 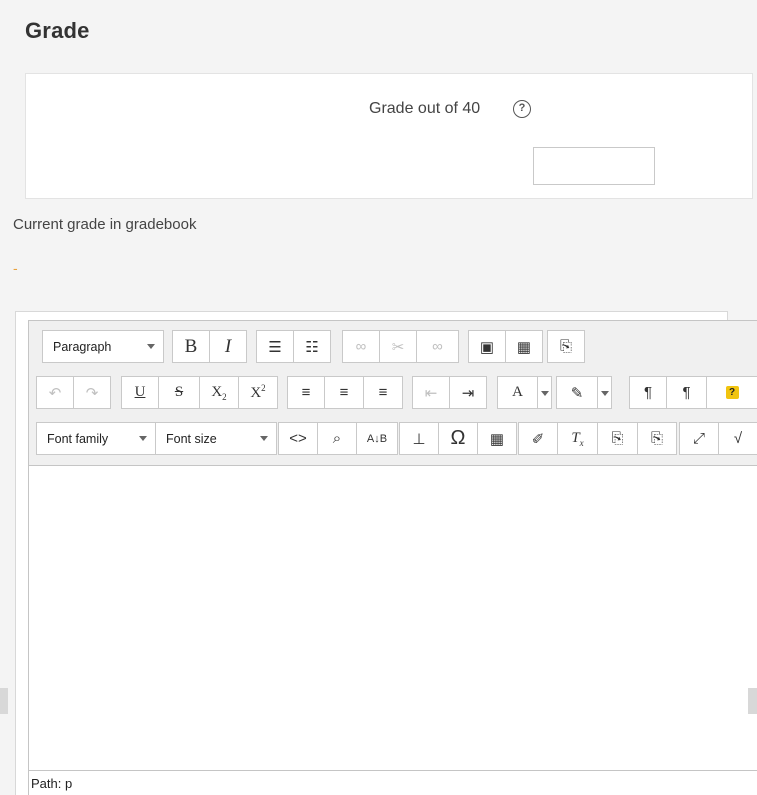 I want to click on superscript-icon: X2, so click(x=258, y=392).